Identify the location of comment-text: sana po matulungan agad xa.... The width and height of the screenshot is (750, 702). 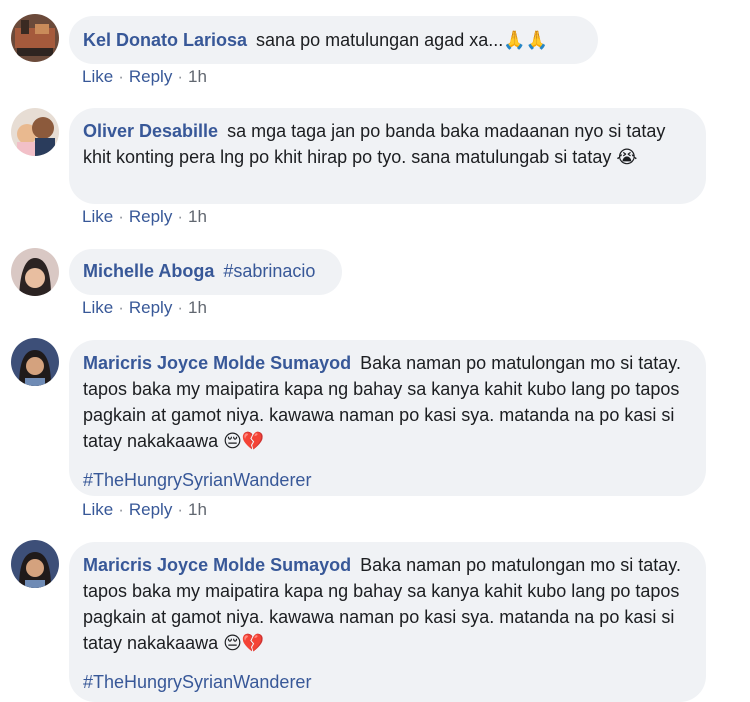
(380, 40).